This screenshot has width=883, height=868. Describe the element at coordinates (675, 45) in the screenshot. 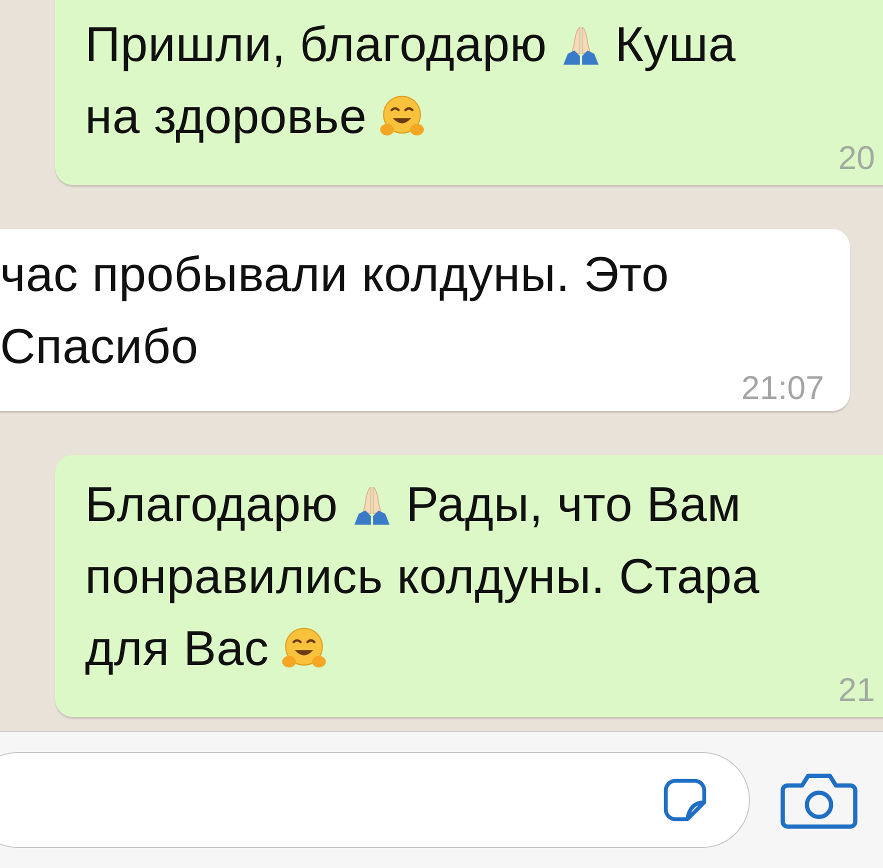

I see `message-text: Куша` at that location.